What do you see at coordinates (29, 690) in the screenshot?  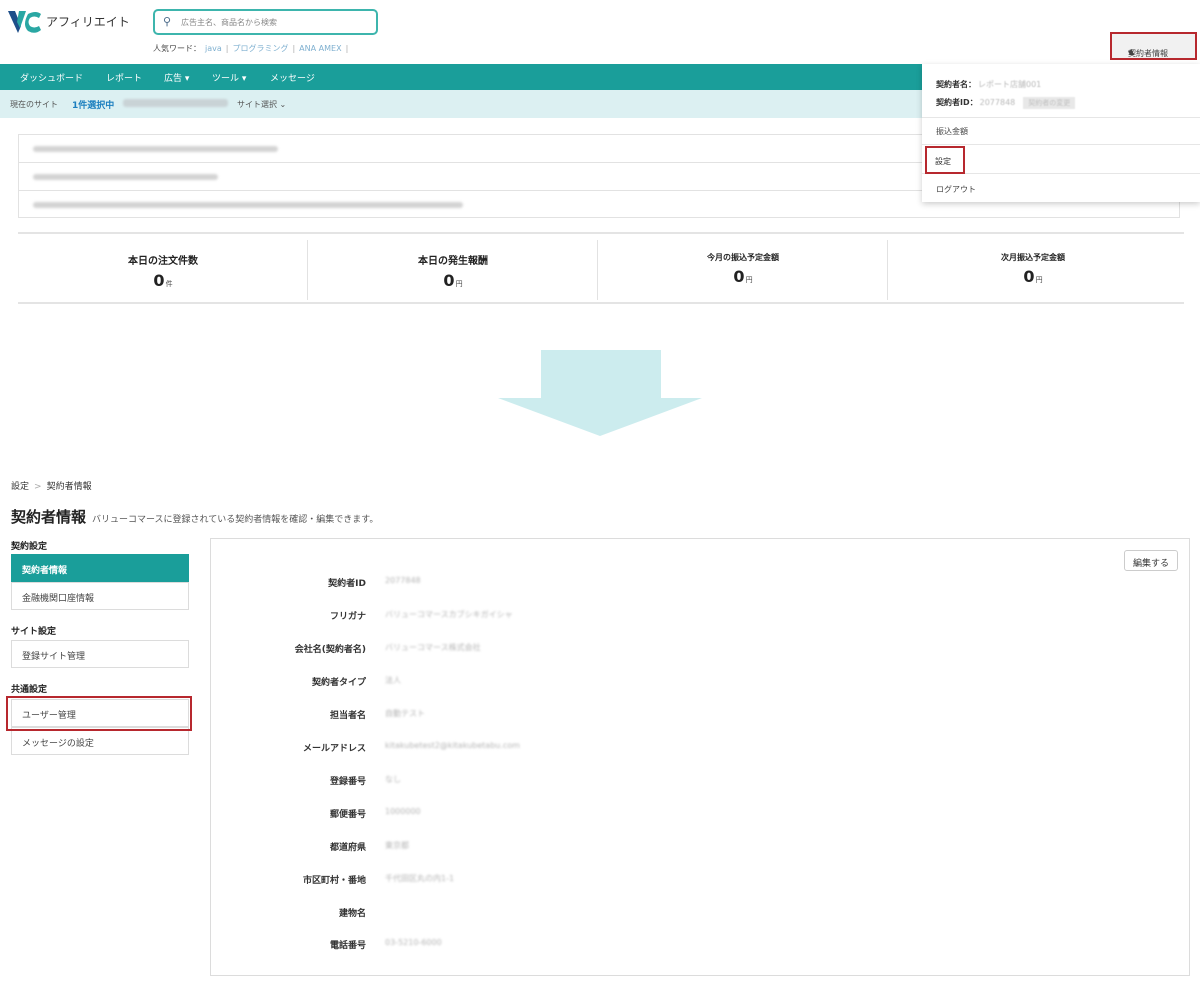 I see `sidebar-heading-common: 共通設定` at bounding box center [29, 690].